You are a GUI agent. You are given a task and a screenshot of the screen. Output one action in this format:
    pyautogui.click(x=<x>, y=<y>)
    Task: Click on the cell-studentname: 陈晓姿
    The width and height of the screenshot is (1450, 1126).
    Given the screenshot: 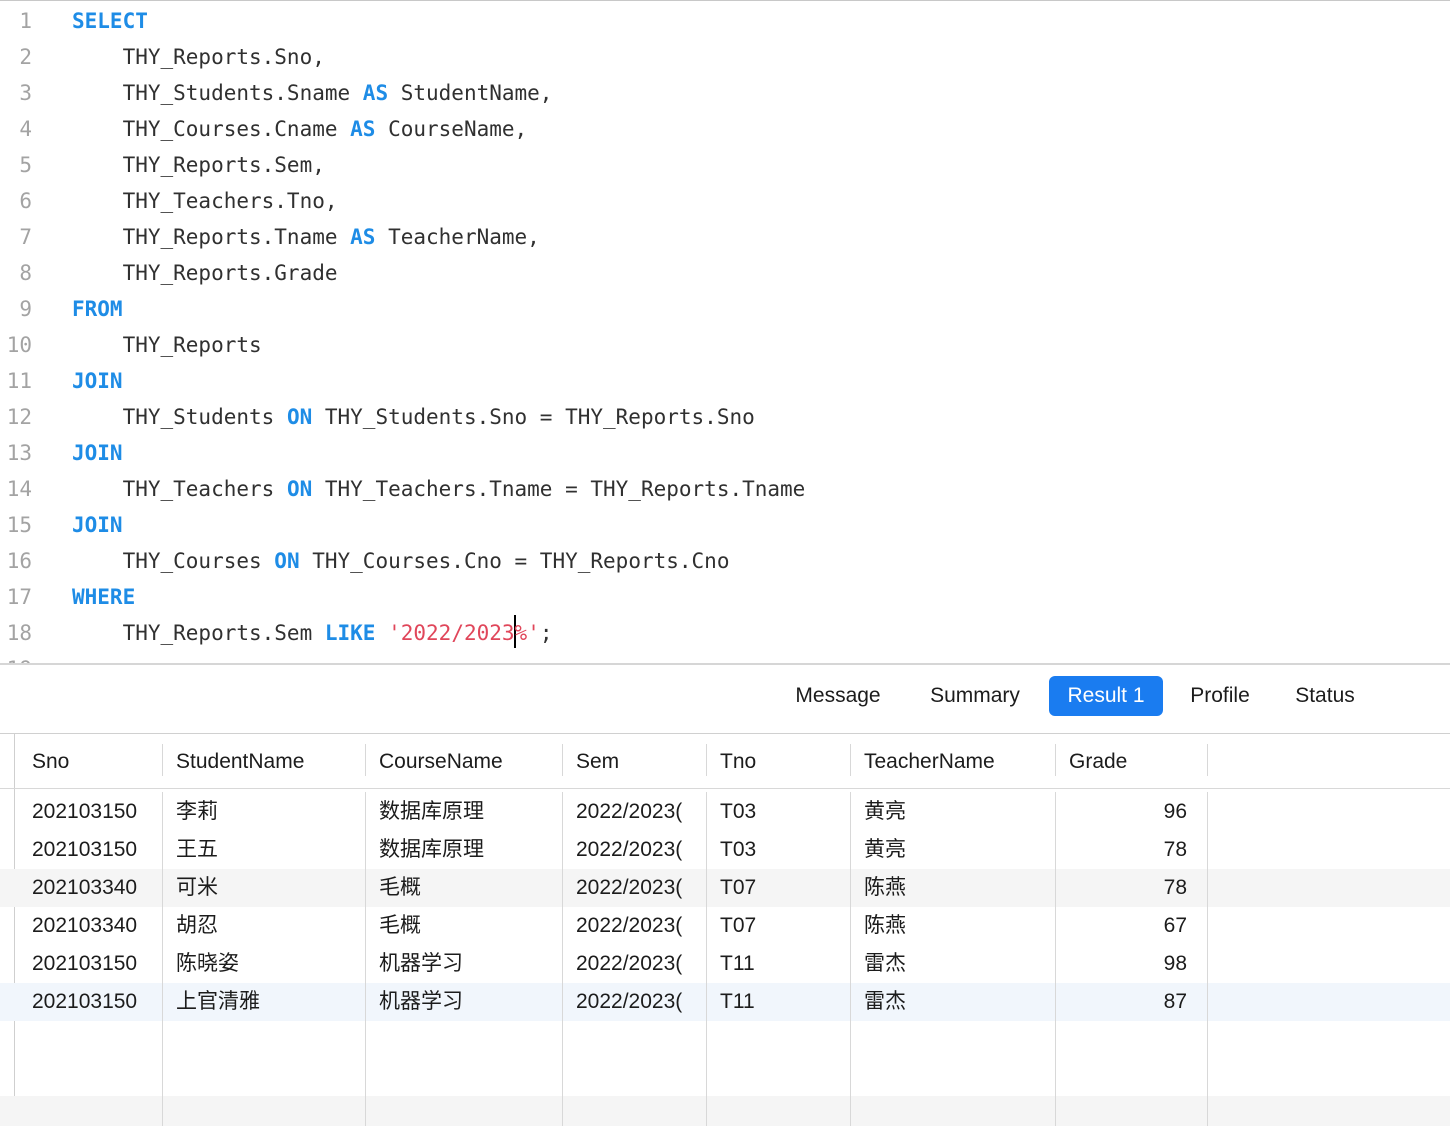 What is the action you would take?
    pyautogui.click(x=259, y=964)
    